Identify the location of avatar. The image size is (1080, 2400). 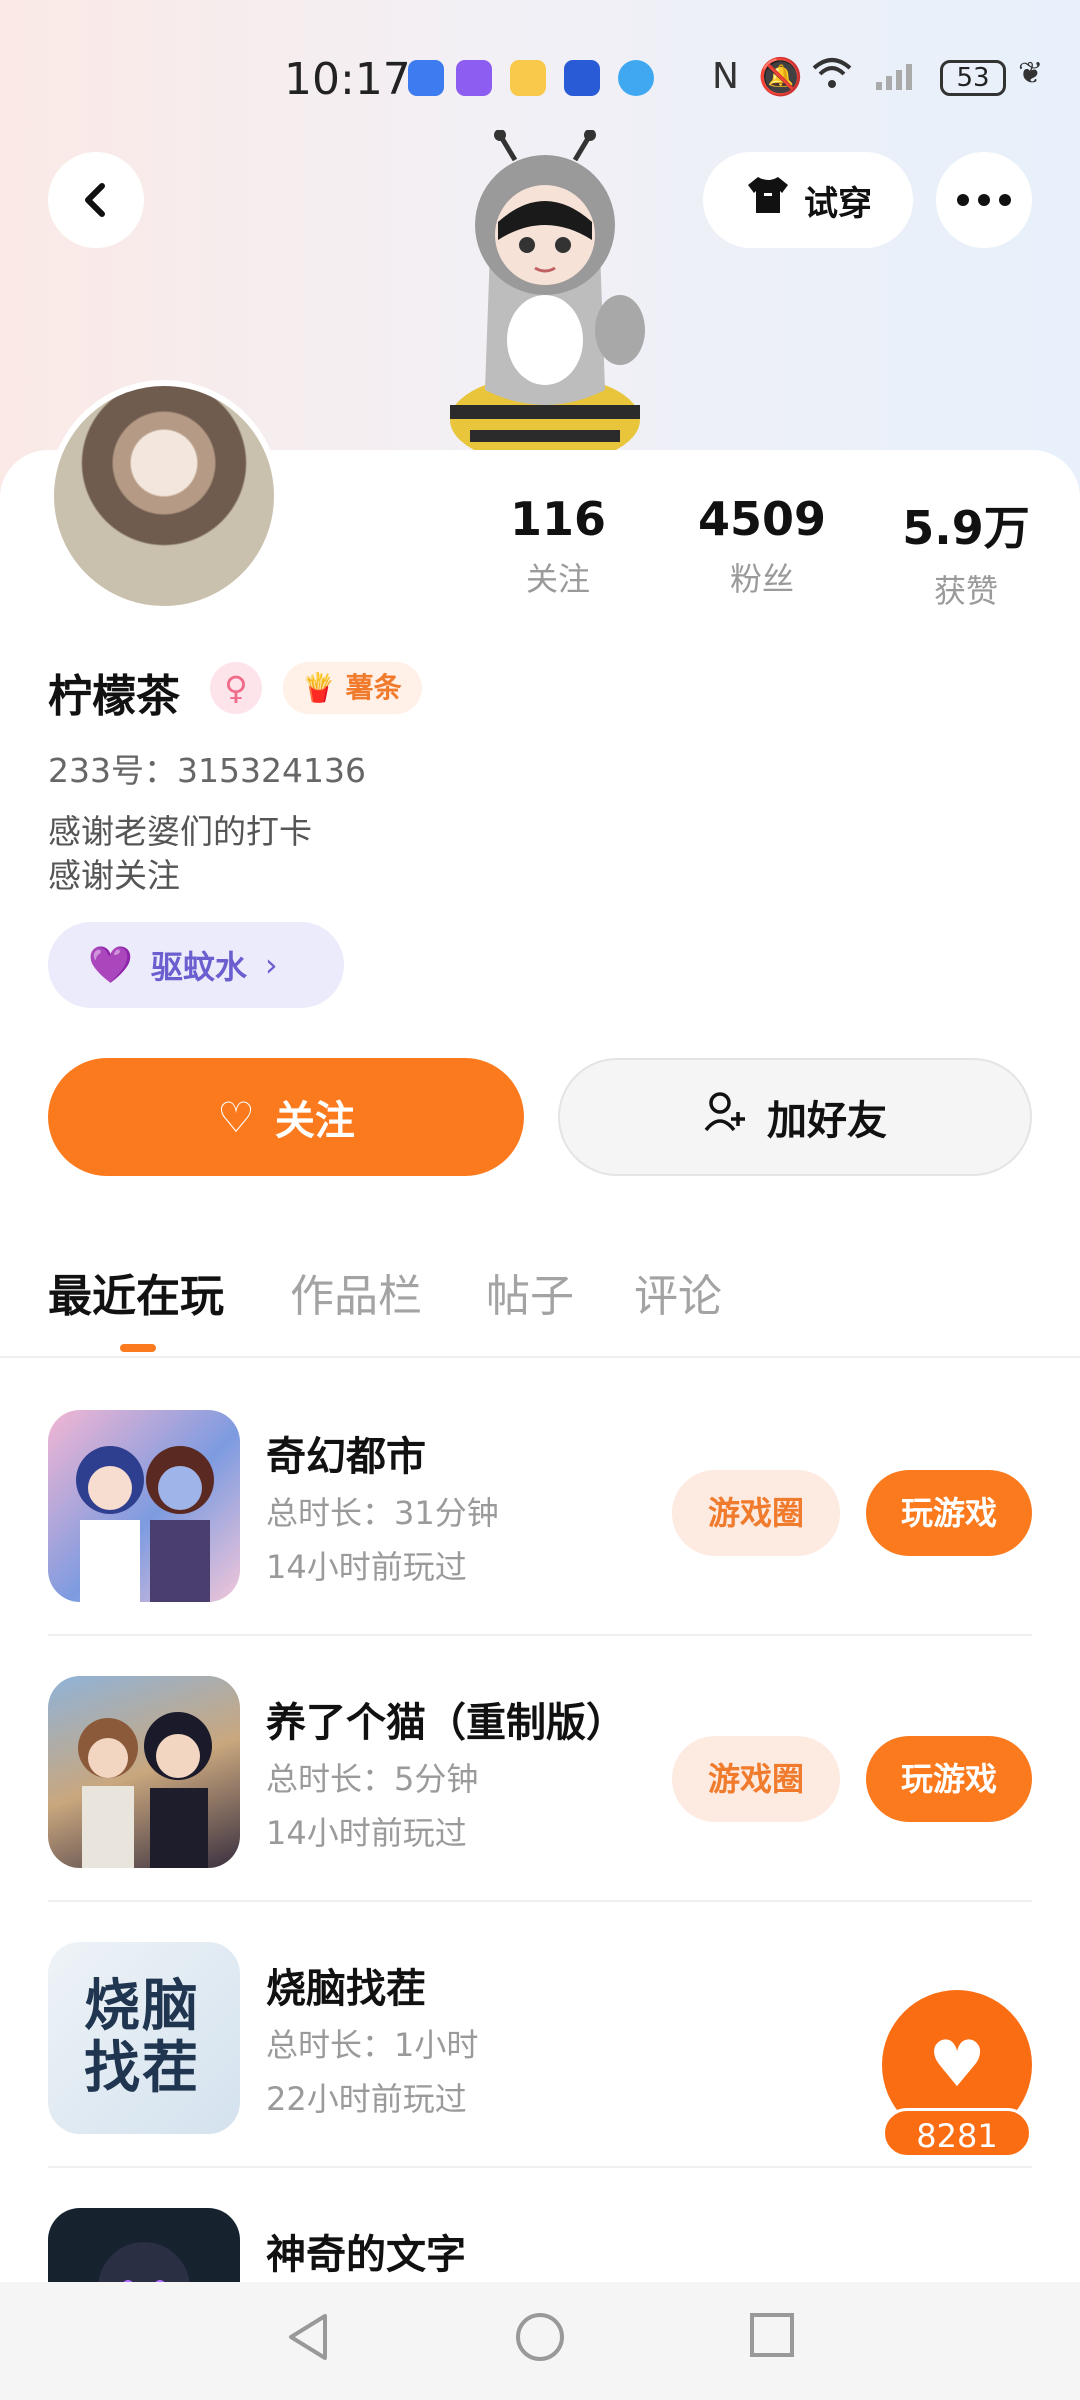
(164, 496).